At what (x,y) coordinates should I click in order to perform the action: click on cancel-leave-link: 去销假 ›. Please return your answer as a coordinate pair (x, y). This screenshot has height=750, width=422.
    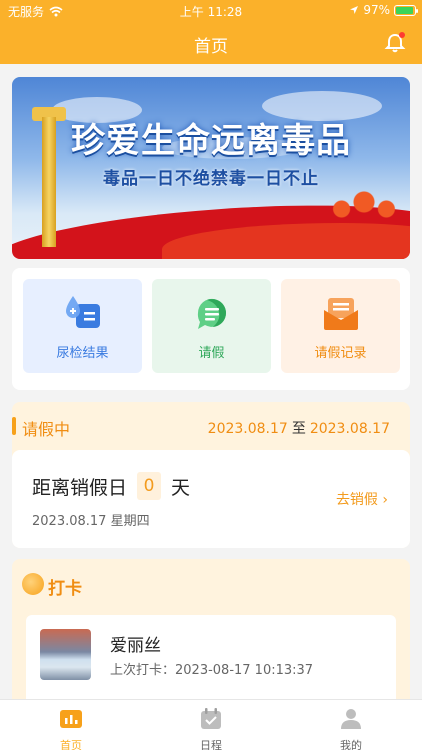
    Looking at the image, I should click on (362, 499).